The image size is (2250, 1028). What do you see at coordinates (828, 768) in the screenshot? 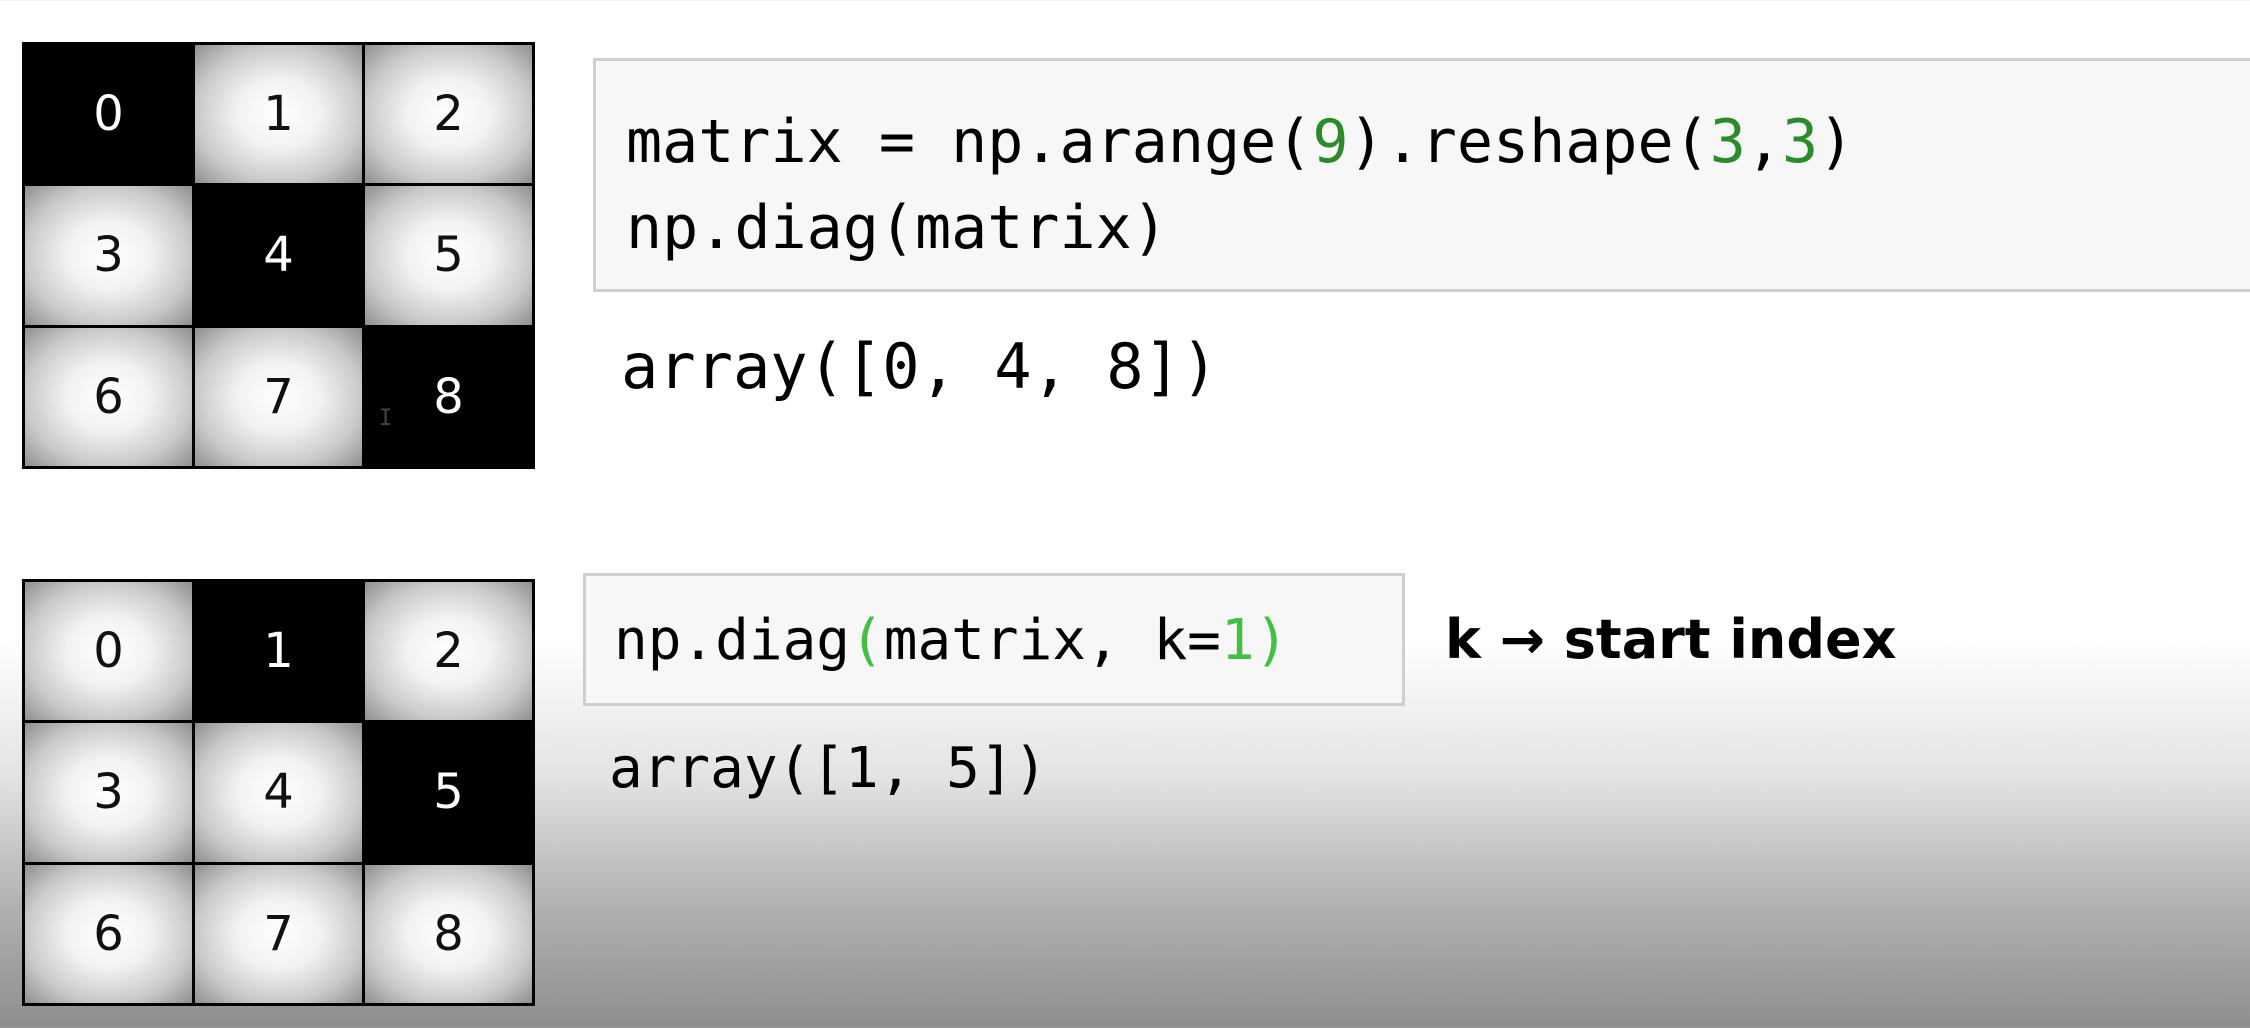
I see `cell-output: array([1, 5])` at bounding box center [828, 768].